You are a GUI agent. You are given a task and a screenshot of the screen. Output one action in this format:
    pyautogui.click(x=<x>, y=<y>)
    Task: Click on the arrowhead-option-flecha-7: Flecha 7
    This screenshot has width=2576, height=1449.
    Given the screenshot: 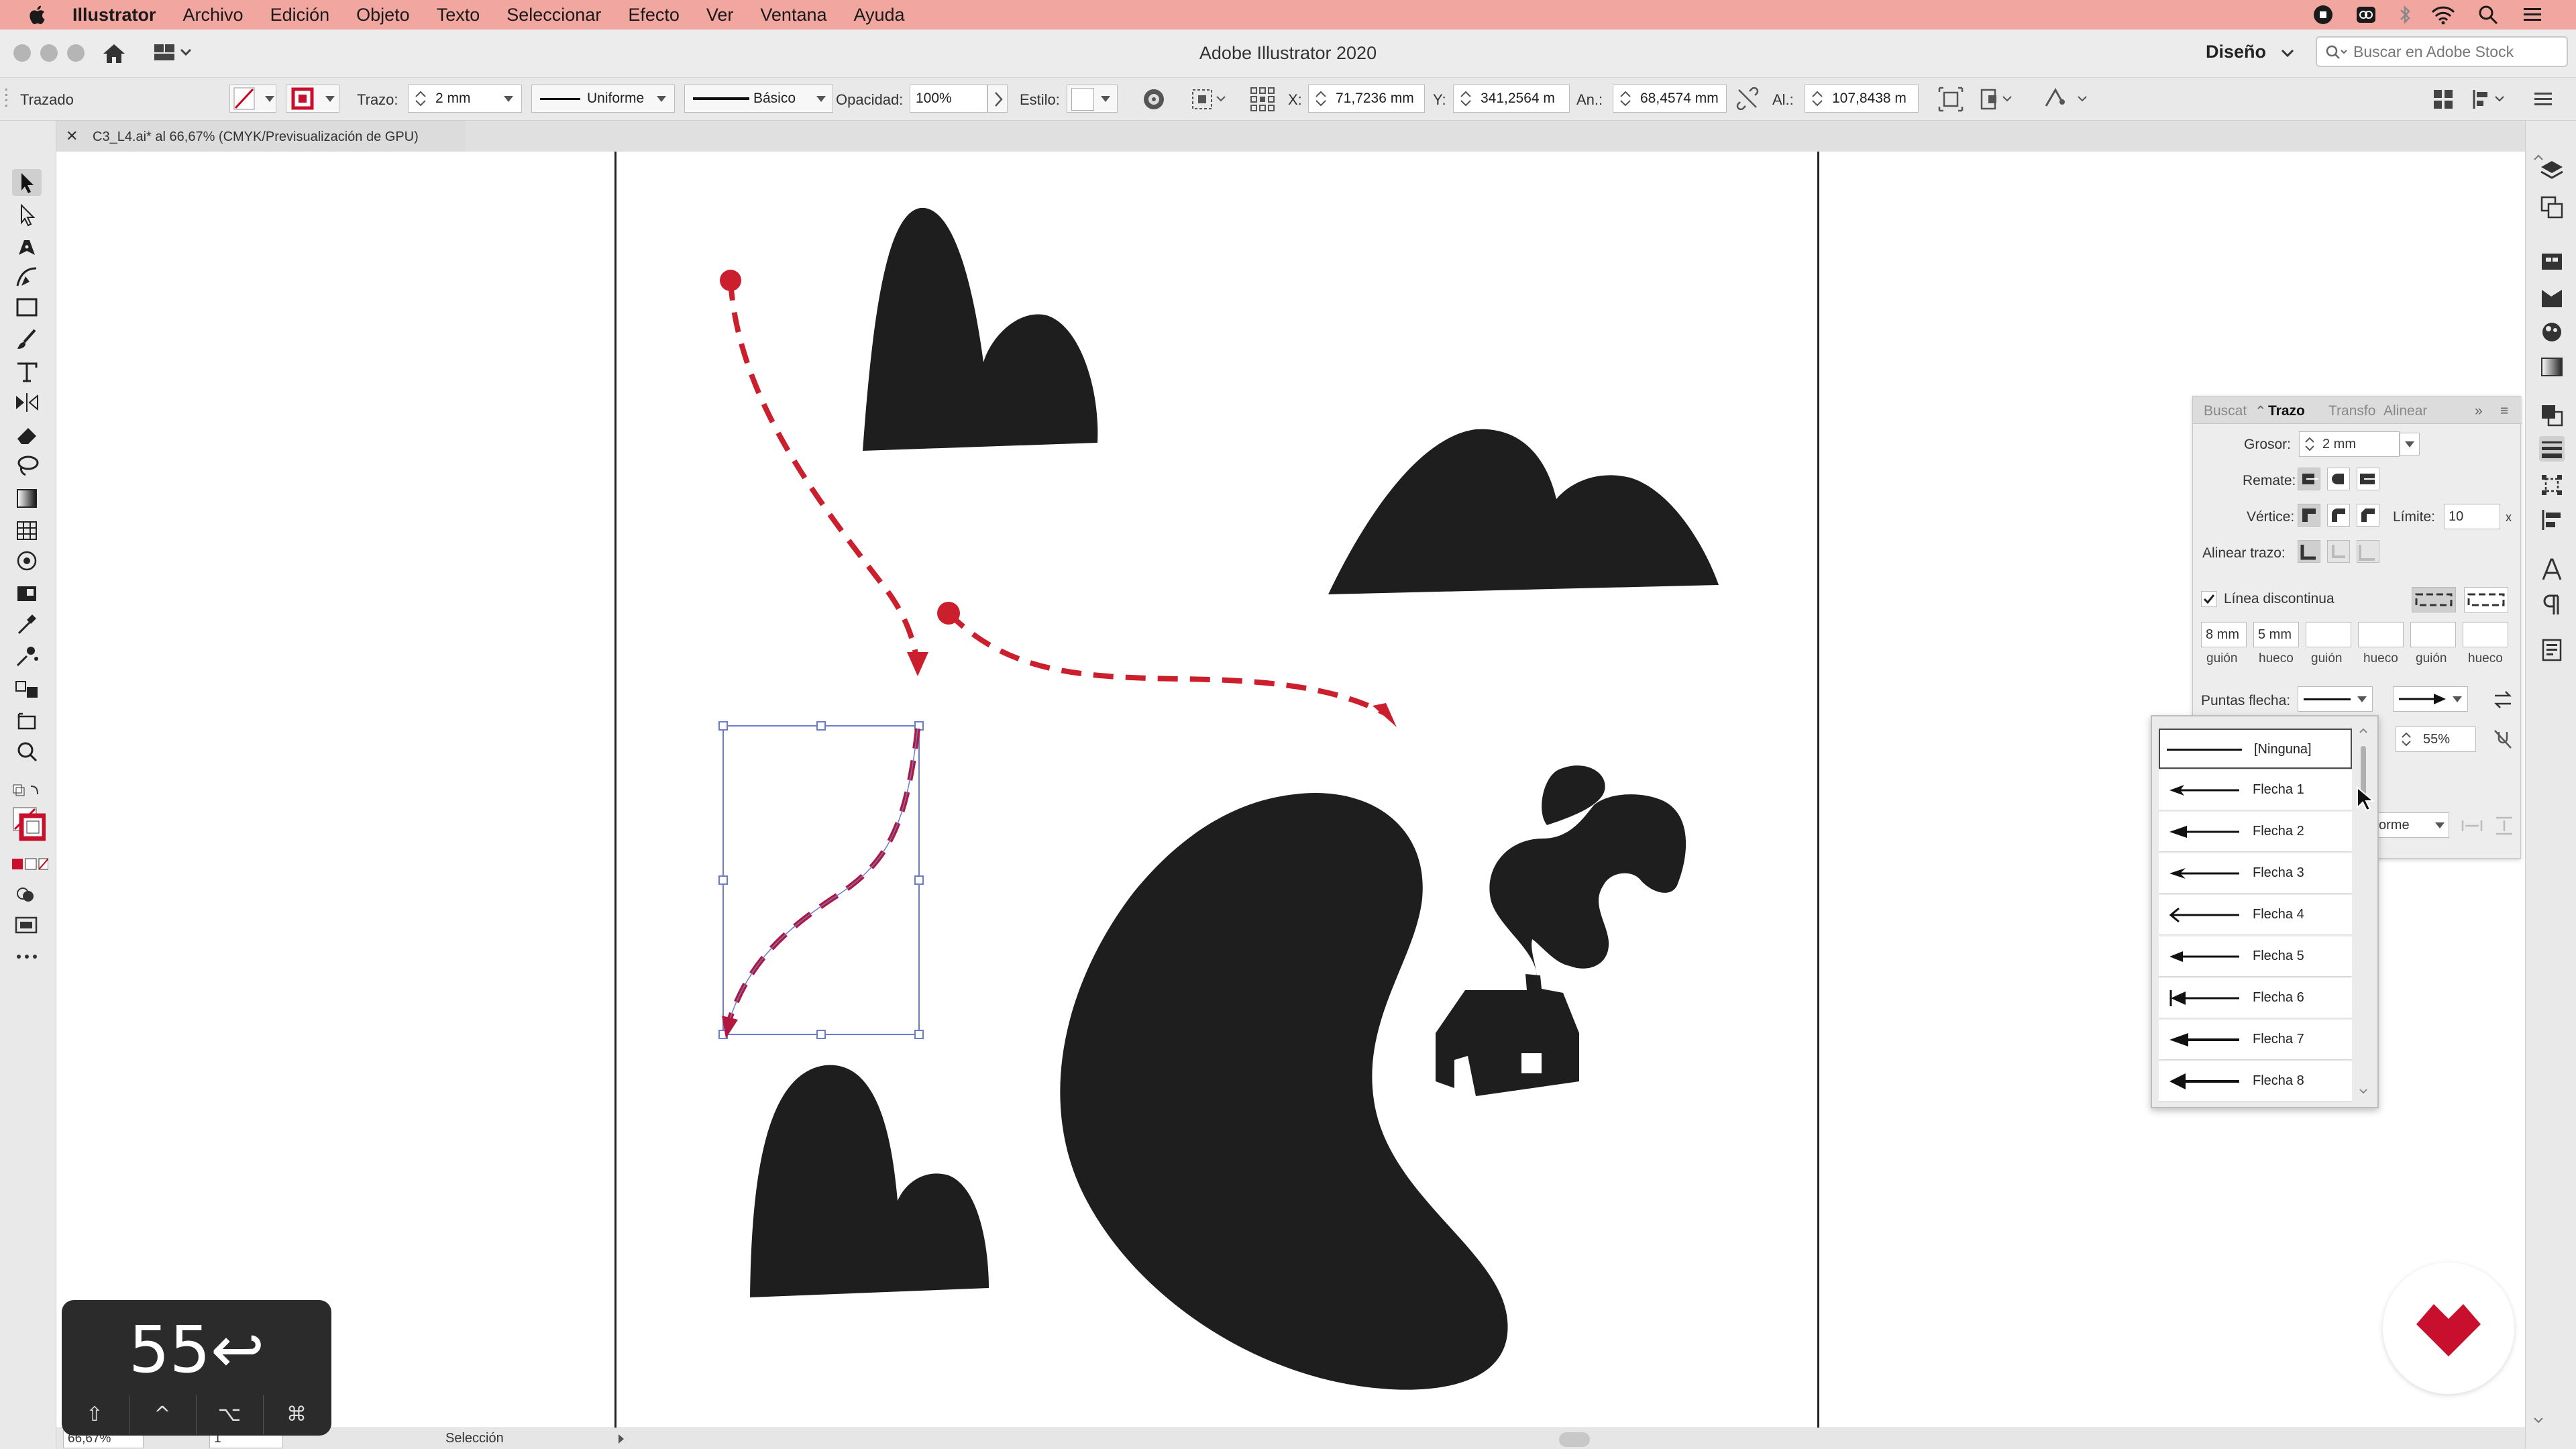 What is the action you would take?
    pyautogui.click(x=2255, y=1040)
    